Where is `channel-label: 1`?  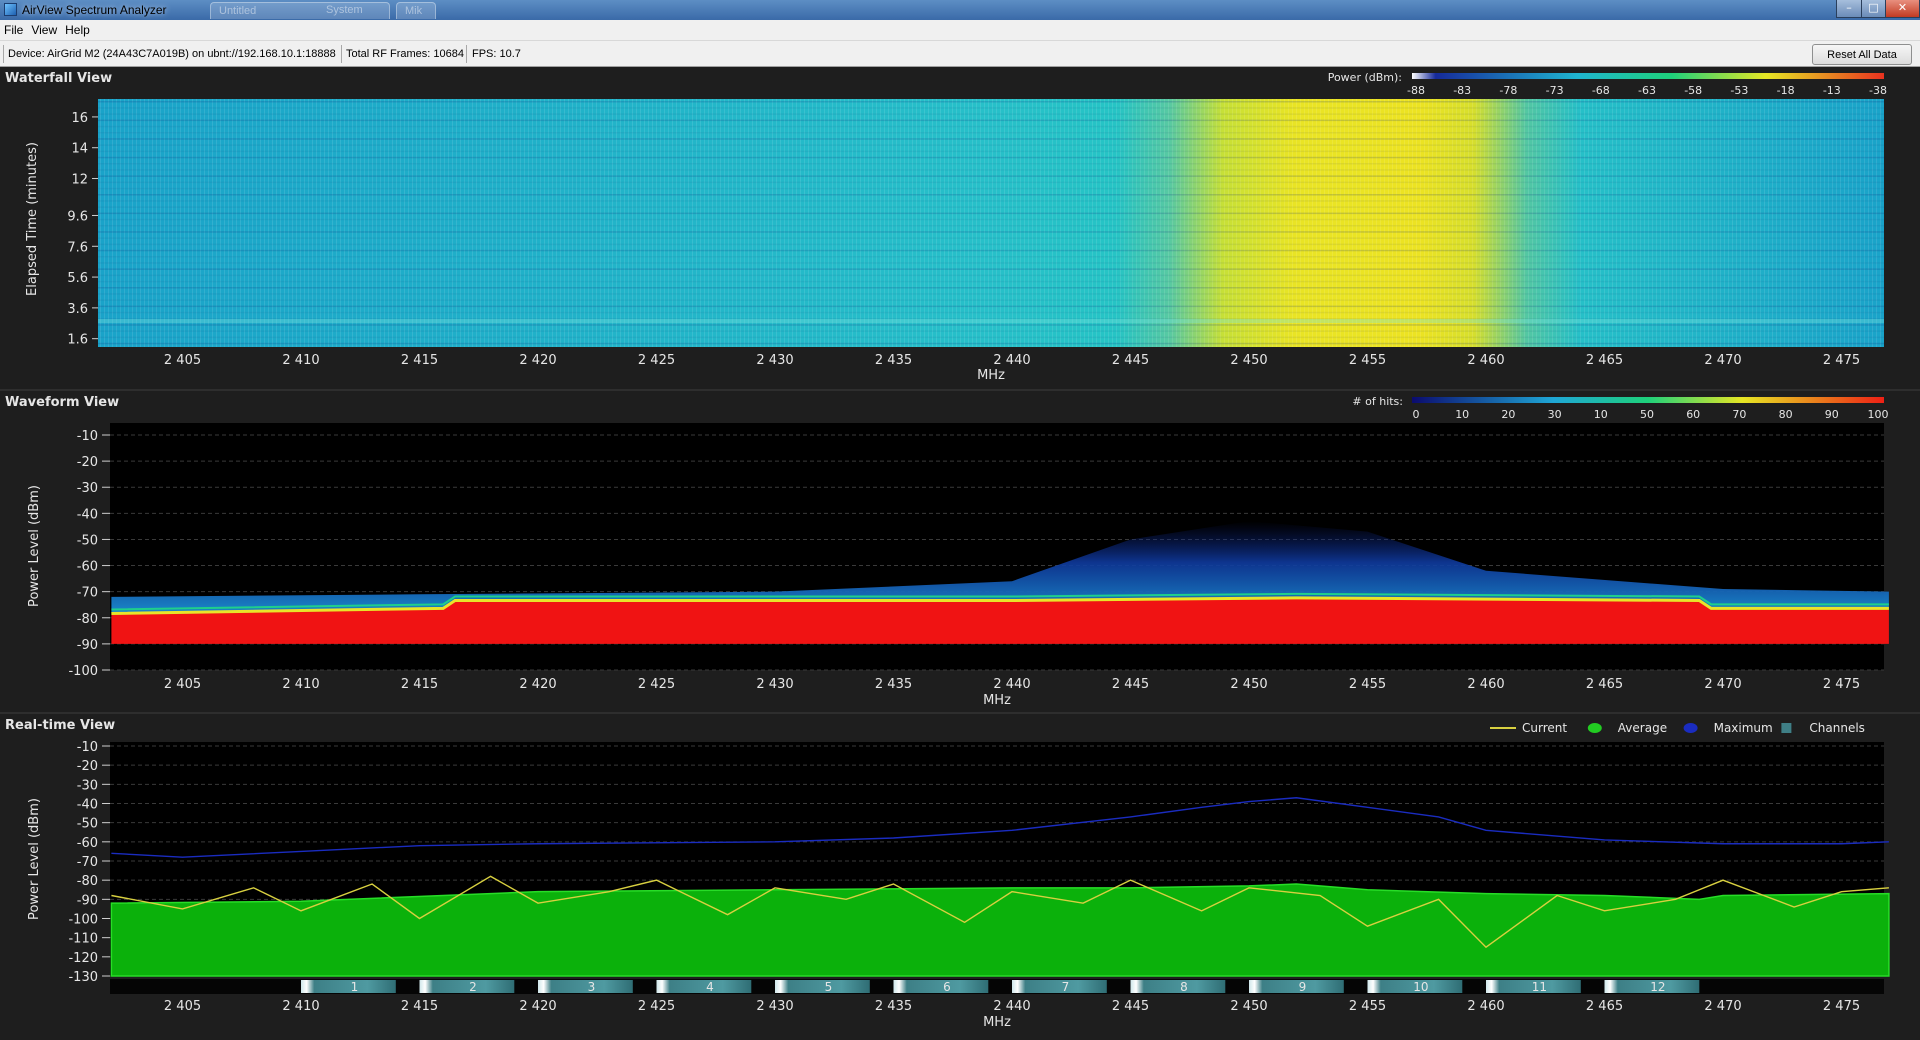 channel-label: 1 is located at coordinates (355, 987).